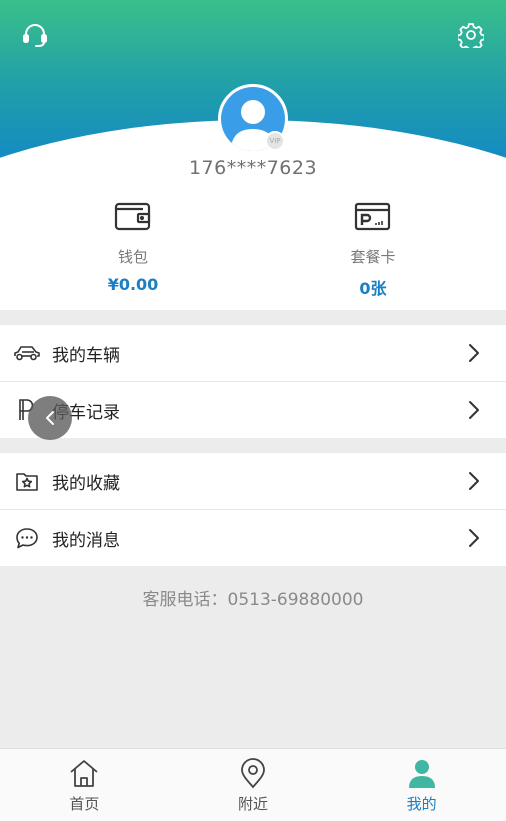 The width and height of the screenshot is (506, 821). I want to click on location-pin-icon, so click(253, 773).